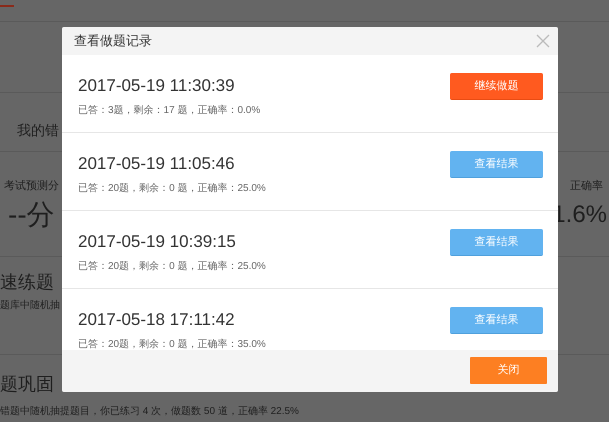 The height and width of the screenshot is (422, 609). Describe the element at coordinates (30, 305) in the screenshot. I see `section-description: 题库中随机抽` at that location.